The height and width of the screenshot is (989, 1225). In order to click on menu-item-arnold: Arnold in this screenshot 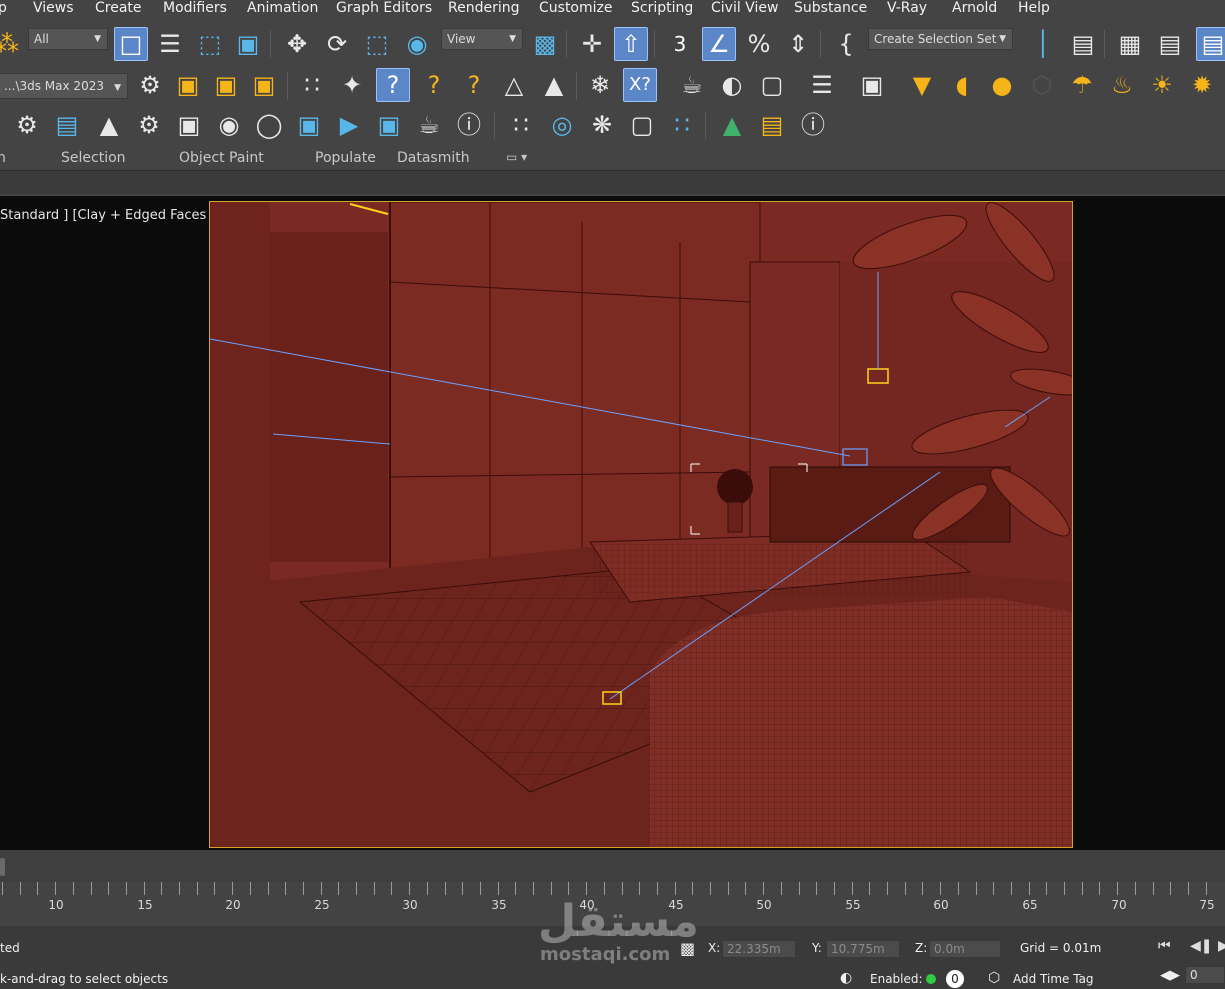, I will do `click(974, 8)`.